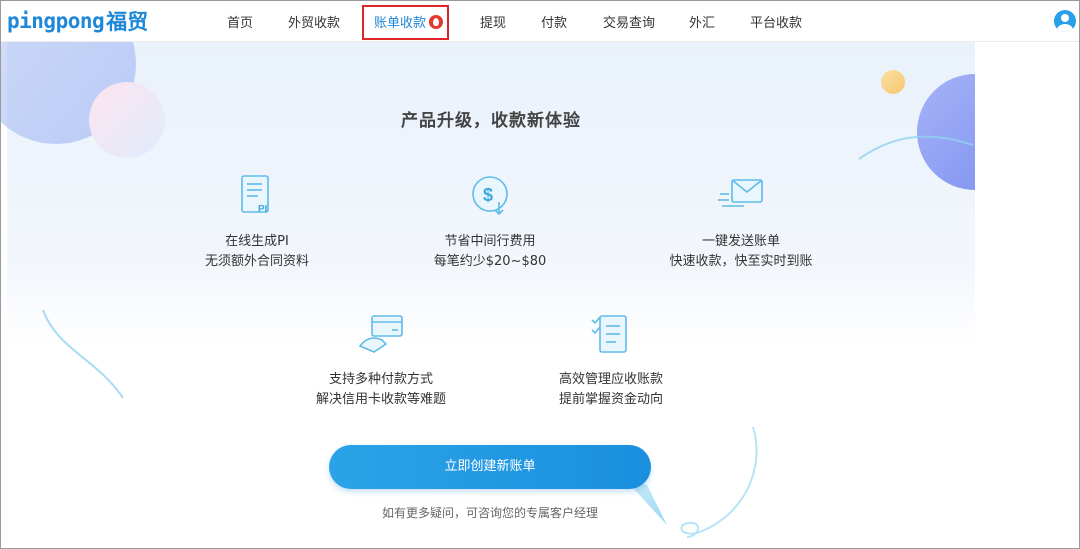 This screenshot has width=1080, height=549. What do you see at coordinates (609, 334) in the screenshot?
I see `checklist-icon` at bounding box center [609, 334].